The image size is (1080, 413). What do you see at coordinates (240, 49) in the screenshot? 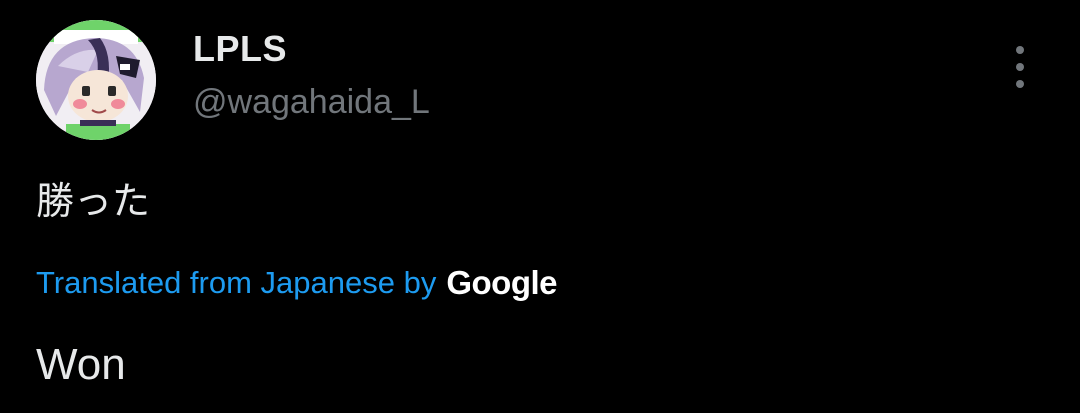
I see `display-name: LPLS` at bounding box center [240, 49].